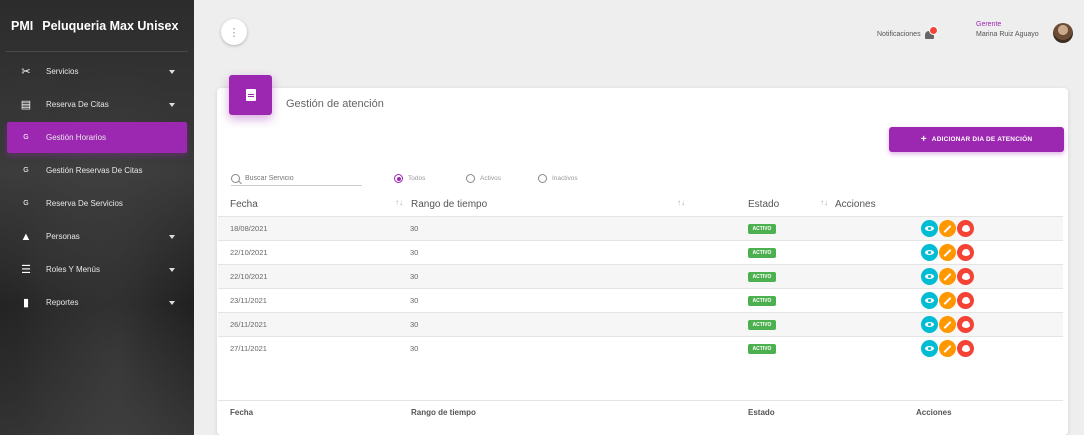 The width and height of the screenshot is (1084, 435). Describe the element at coordinates (490, 178) in the screenshot. I see `filter-label: Activos` at that location.